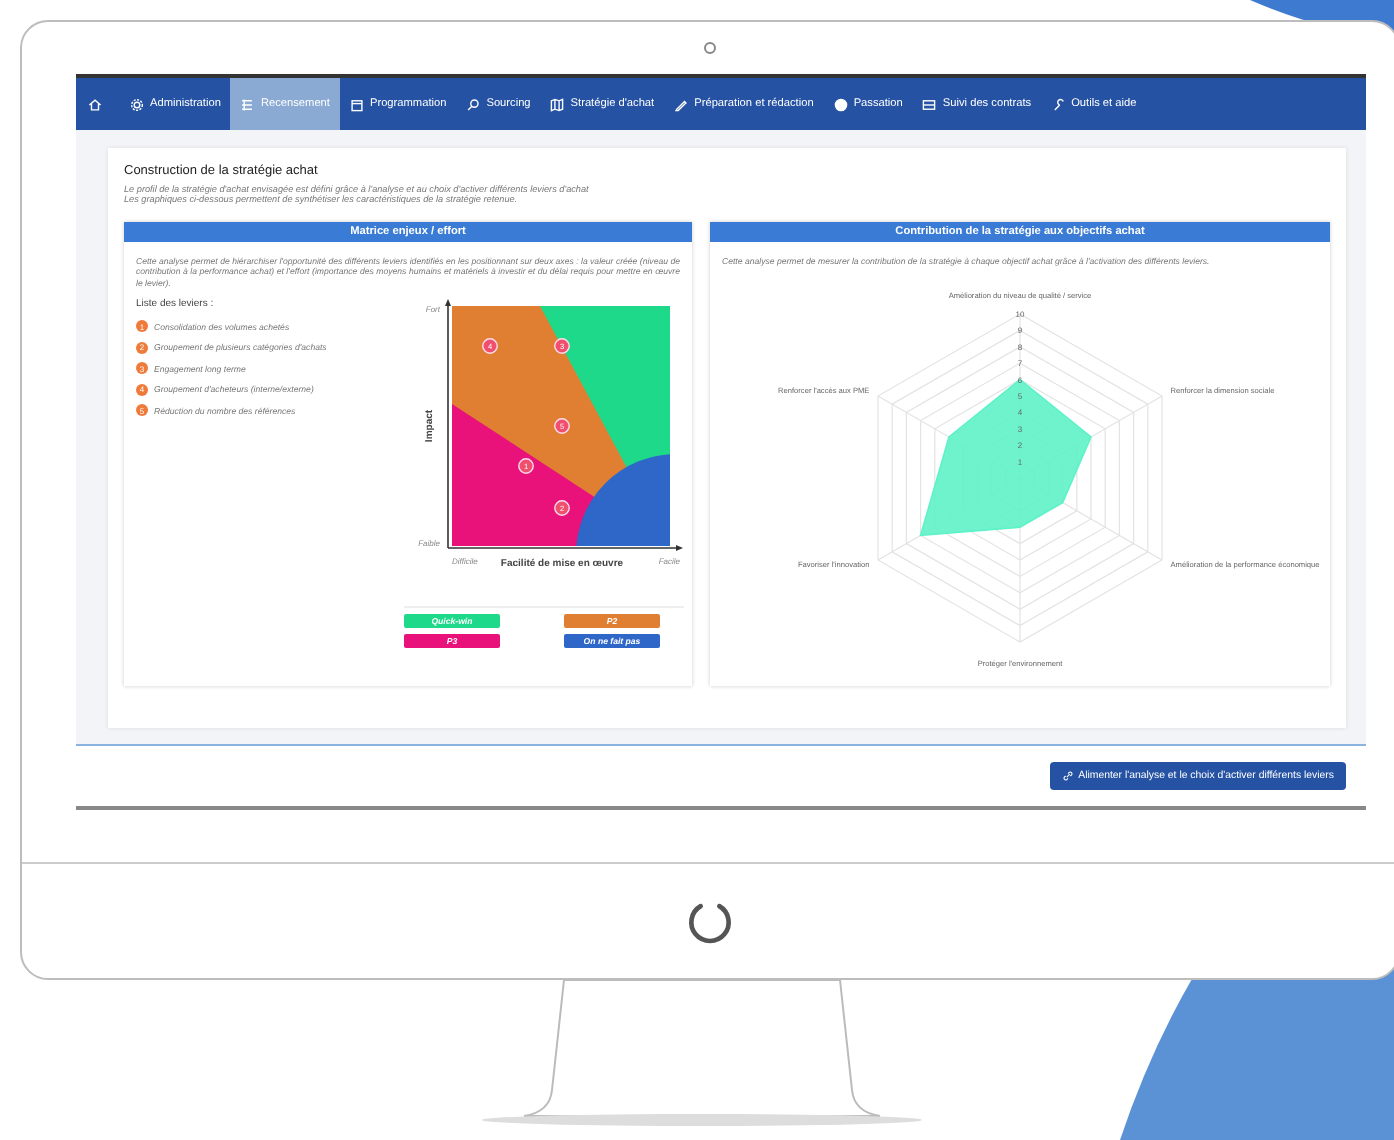 The height and width of the screenshot is (1140, 1394). What do you see at coordinates (137, 104) in the screenshot?
I see `gear-icon` at bounding box center [137, 104].